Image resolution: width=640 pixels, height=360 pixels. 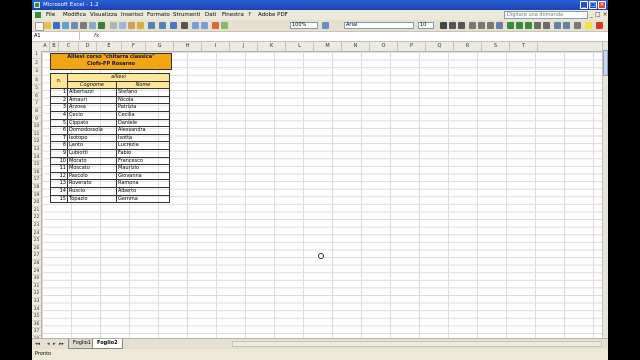 What do you see at coordinates (249, 15) in the screenshot?
I see `menu-help: ?` at bounding box center [249, 15].